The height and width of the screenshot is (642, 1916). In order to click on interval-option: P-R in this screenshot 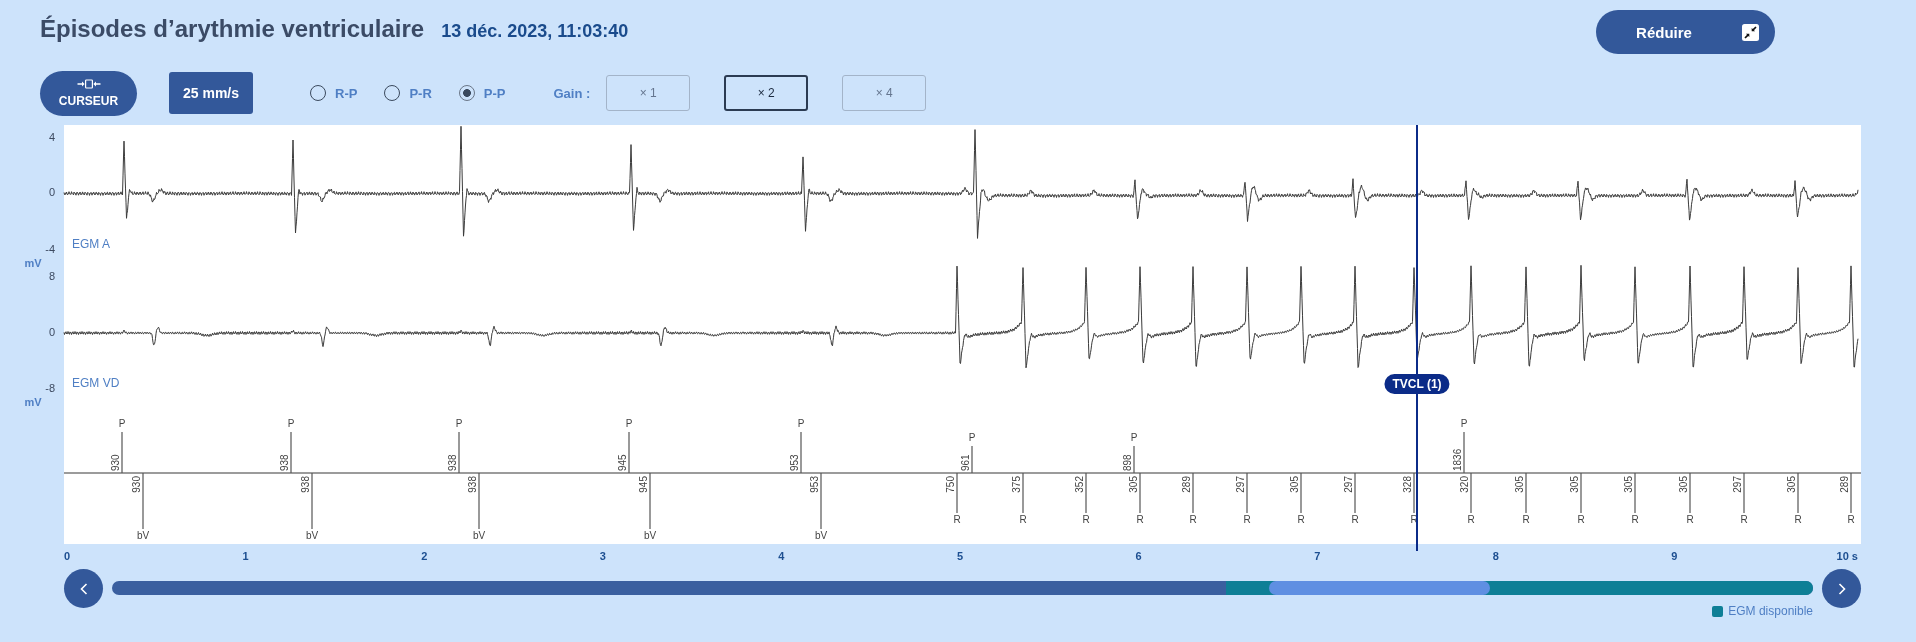, I will do `click(408, 93)`.